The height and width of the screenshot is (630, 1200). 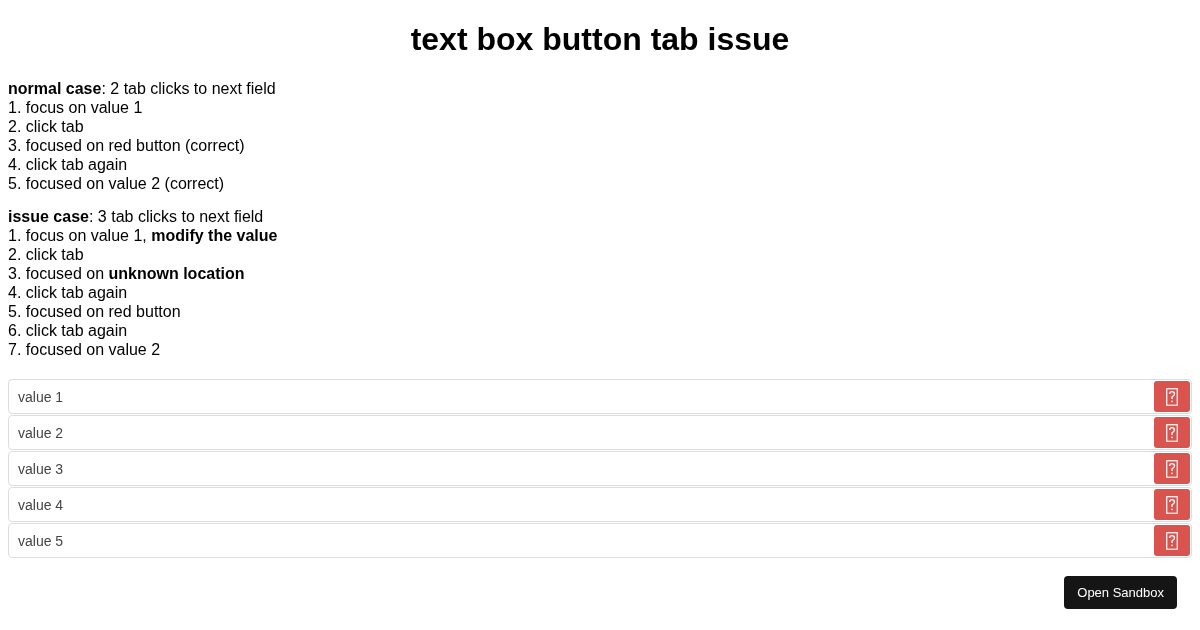 I want to click on page-title: text box button tab issue, so click(x=600, y=39).